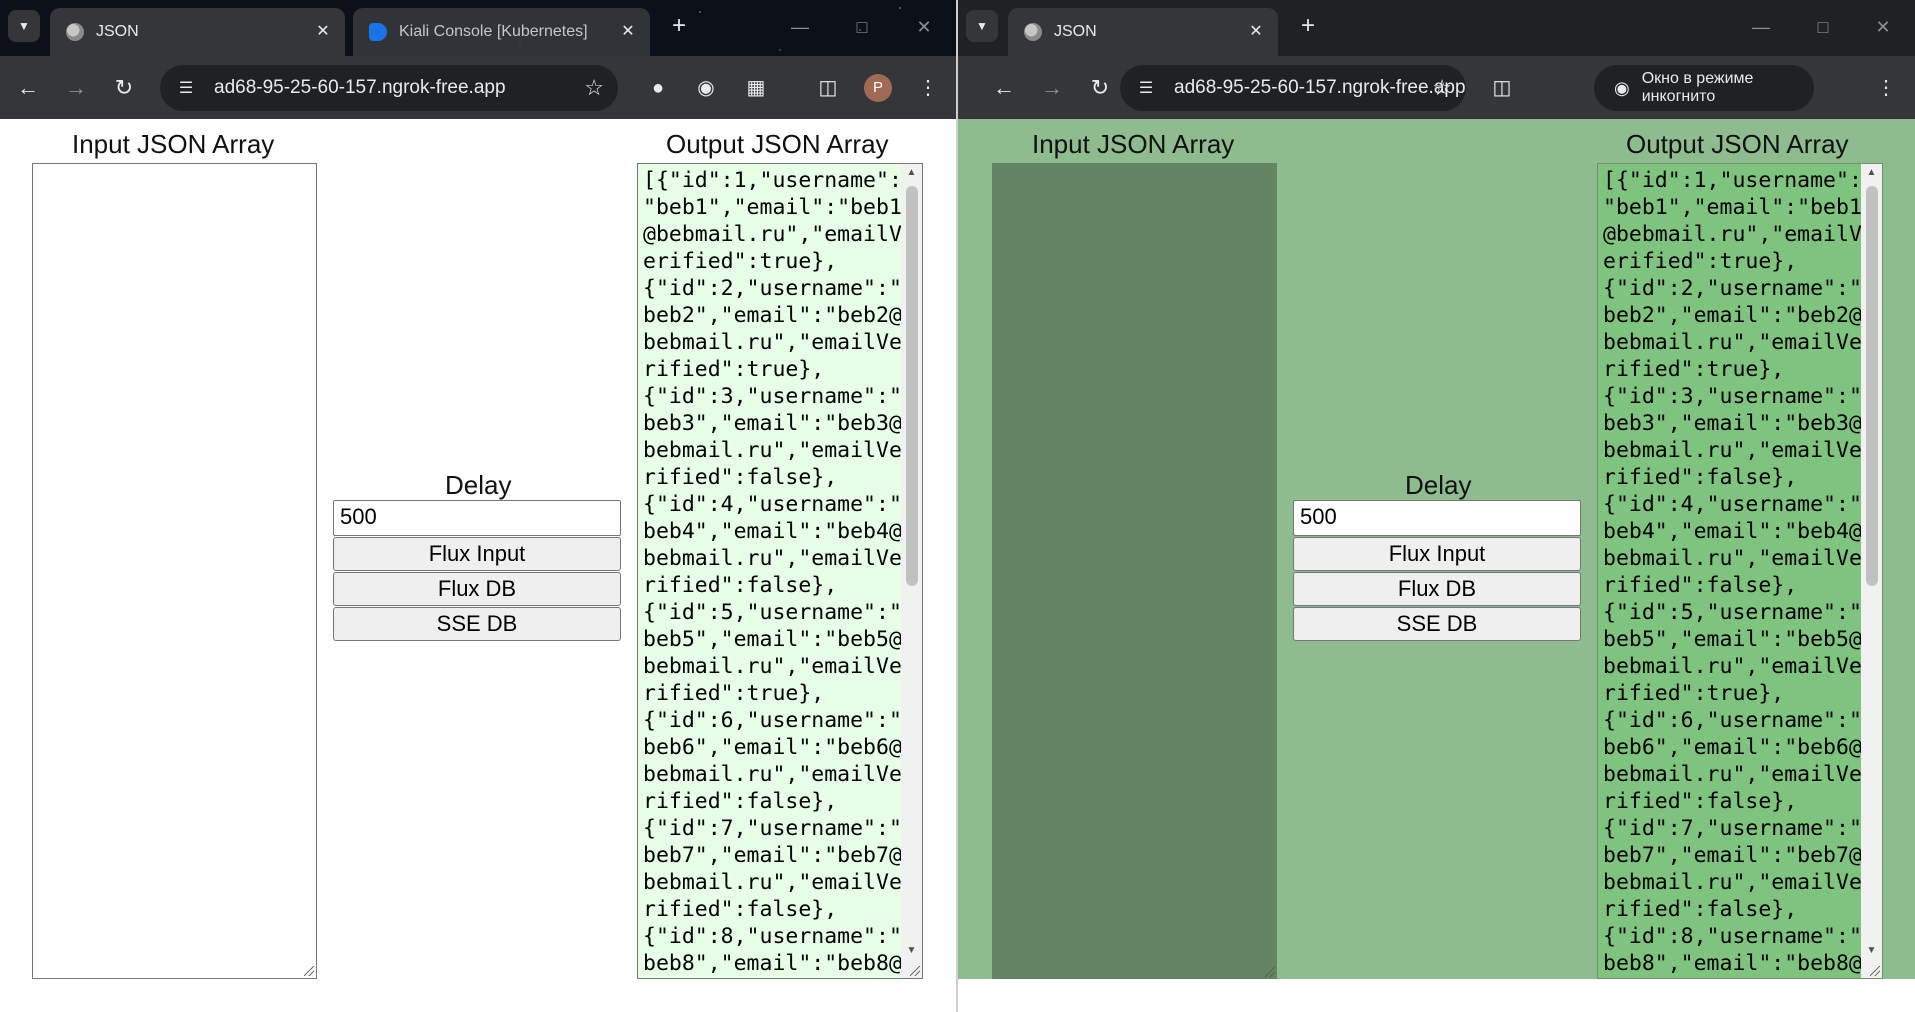  Describe the element at coordinates (1436, 28) in the screenshot. I see `tab-strip: ▼ JSON ✕ + — □ ✕` at that location.